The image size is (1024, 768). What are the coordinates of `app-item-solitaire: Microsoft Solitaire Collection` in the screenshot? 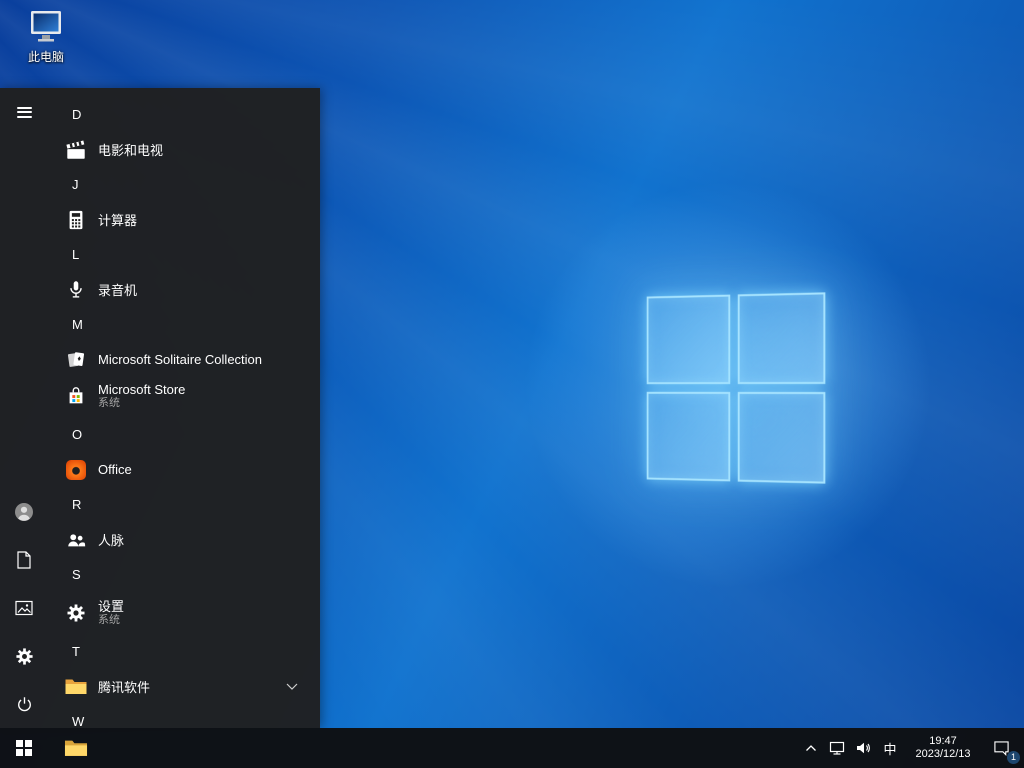 It's located at (184, 359).